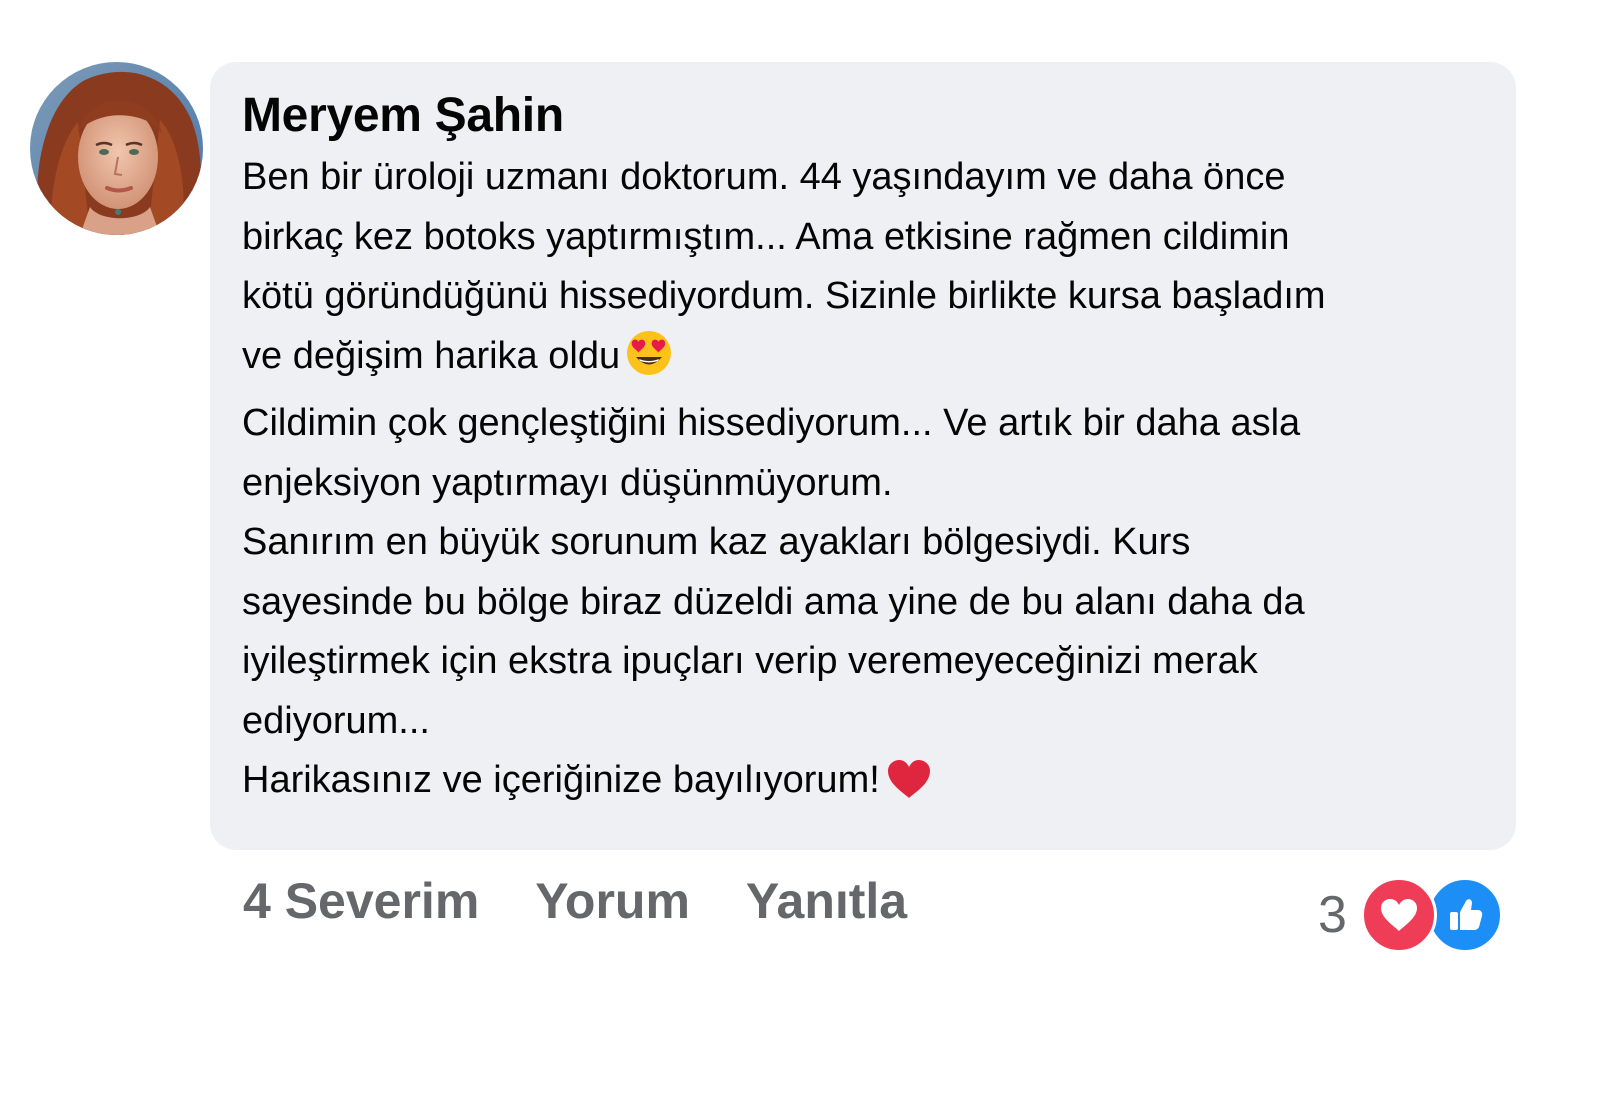  What do you see at coordinates (431, 355) in the screenshot?
I see `comment-line-text: ve değişim harika oldu` at bounding box center [431, 355].